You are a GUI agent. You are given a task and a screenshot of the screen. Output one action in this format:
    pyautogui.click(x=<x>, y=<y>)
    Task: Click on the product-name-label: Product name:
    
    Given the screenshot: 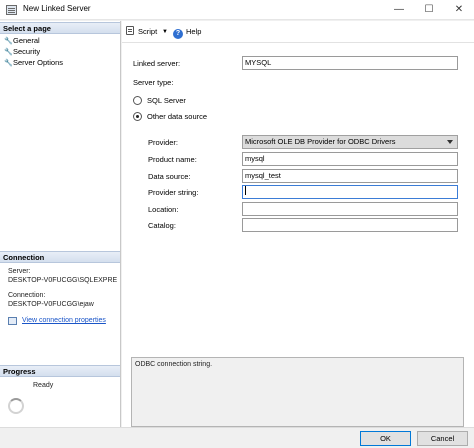 What is the action you would take?
    pyautogui.click(x=172, y=159)
    